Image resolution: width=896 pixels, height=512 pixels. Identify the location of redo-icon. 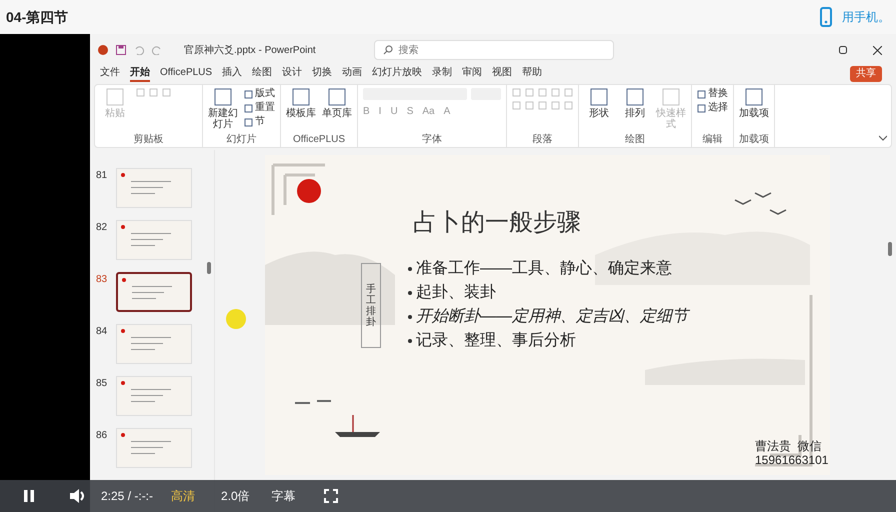
(157, 50).